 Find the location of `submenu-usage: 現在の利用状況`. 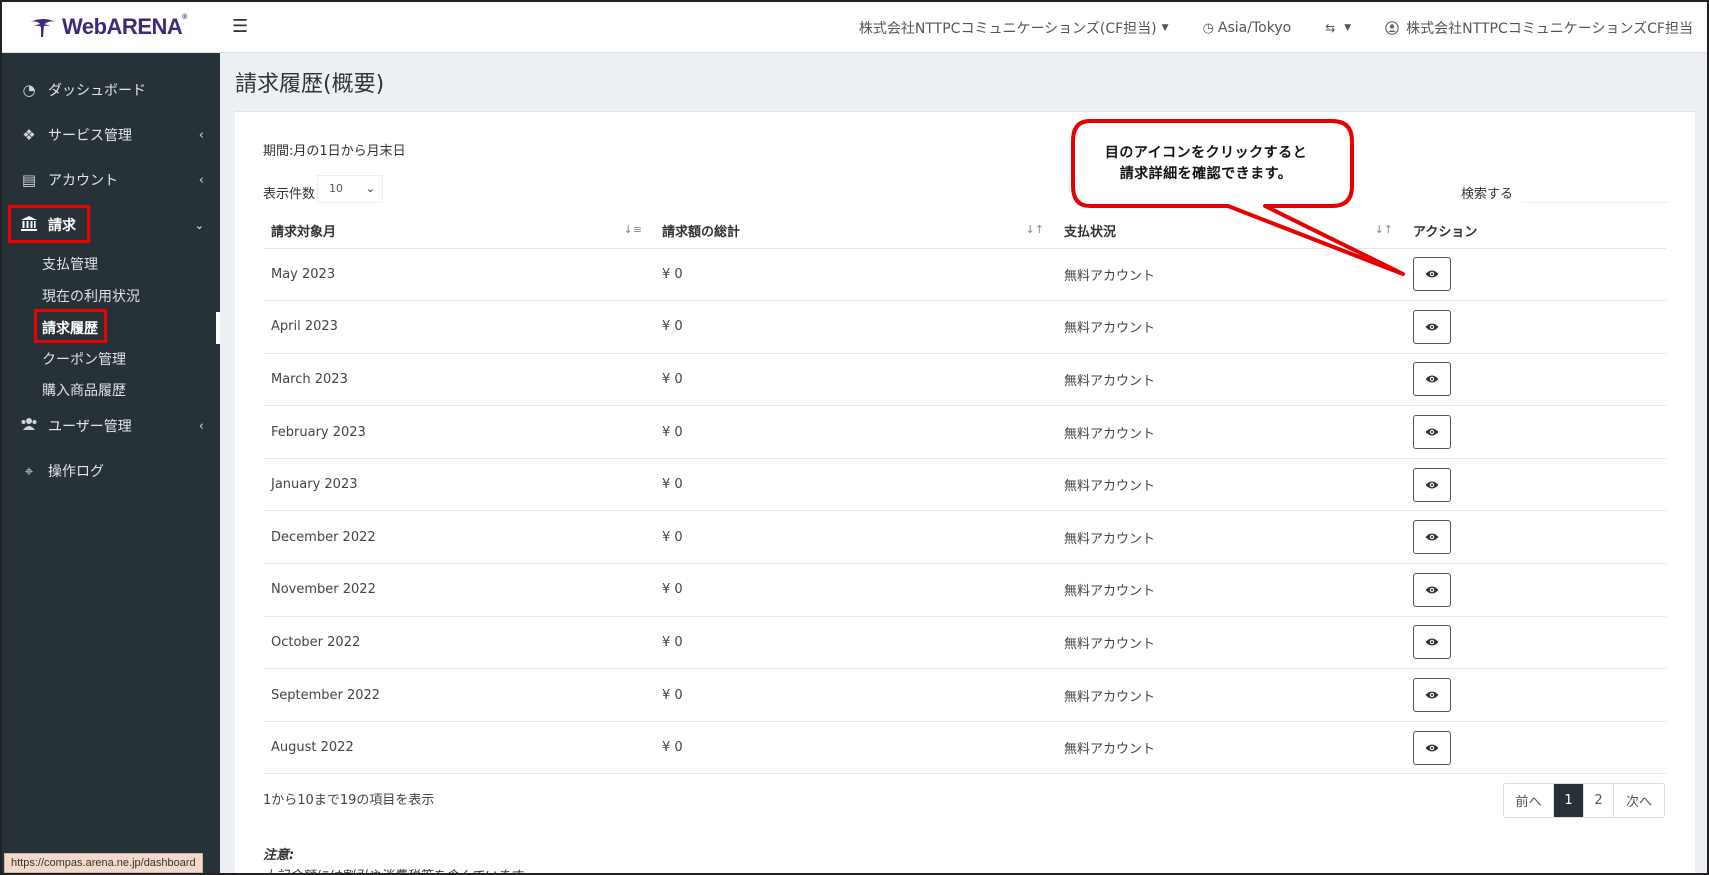

submenu-usage: 現在の利用状況 is located at coordinates (91, 296).